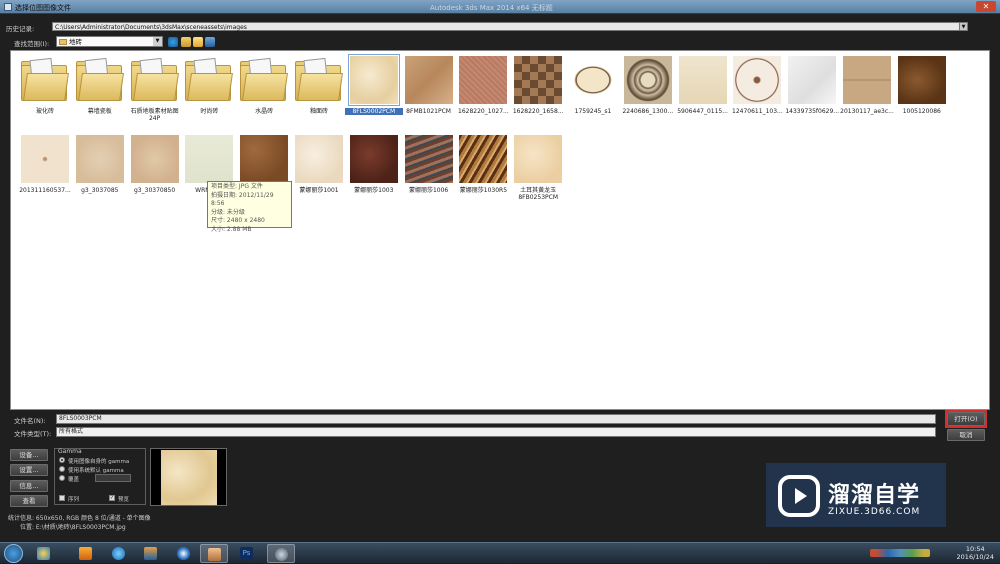 This screenshot has height=564, width=1000. Describe the element at coordinates (43, 8) in the screenshot. I see `window-title: 选择位图图像文件` at that location.